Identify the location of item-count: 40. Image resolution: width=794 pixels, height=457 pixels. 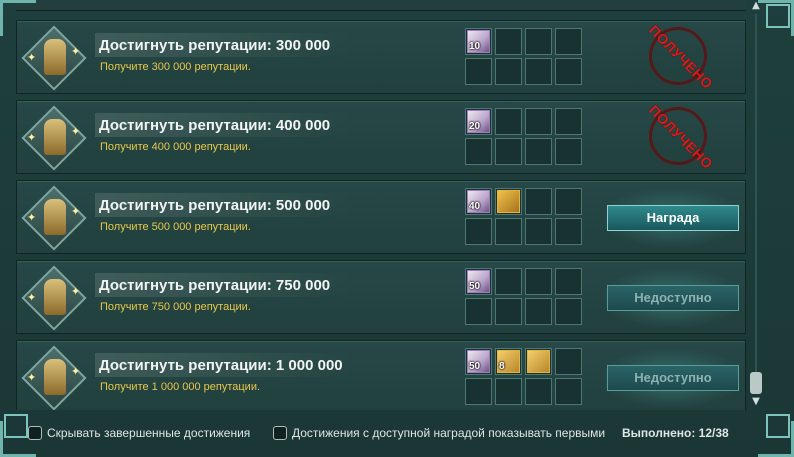
(475, 206).